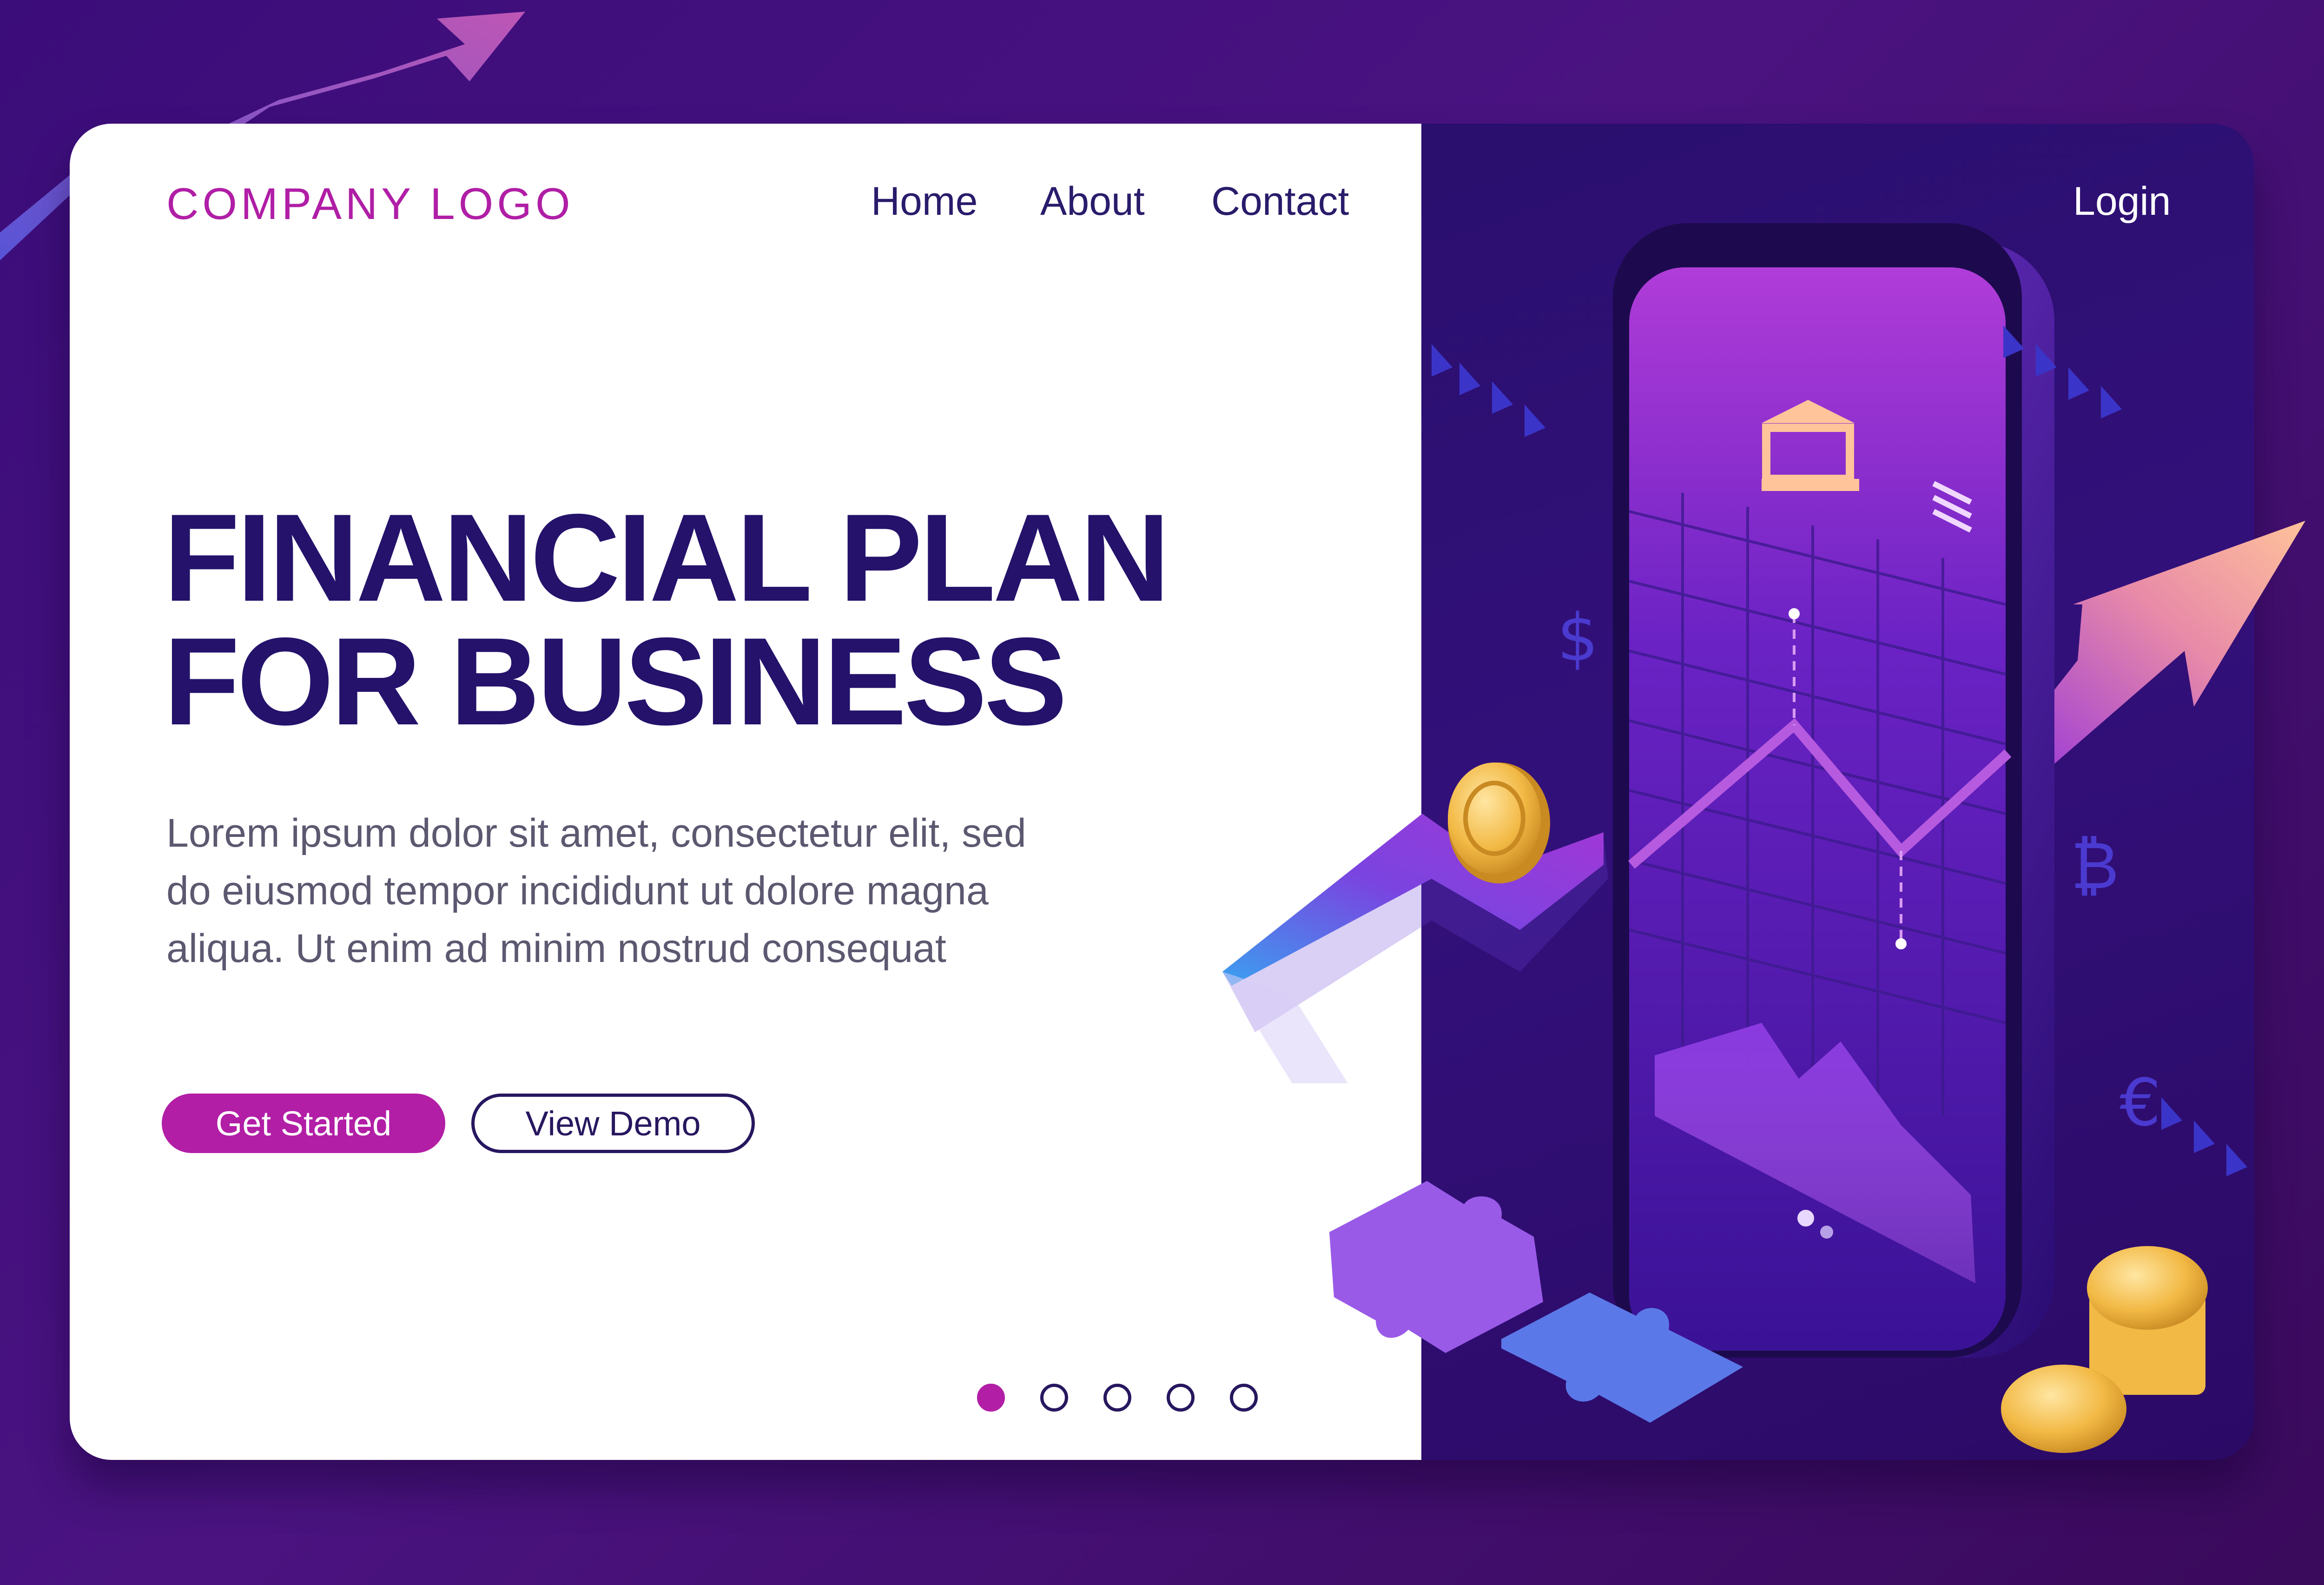 This screenshot has height=1585, width=2324. Describe the element at coordinates (615, 681) in the screenshot. I see `hero-title-line-2: FOR BUSINESS` at that location.